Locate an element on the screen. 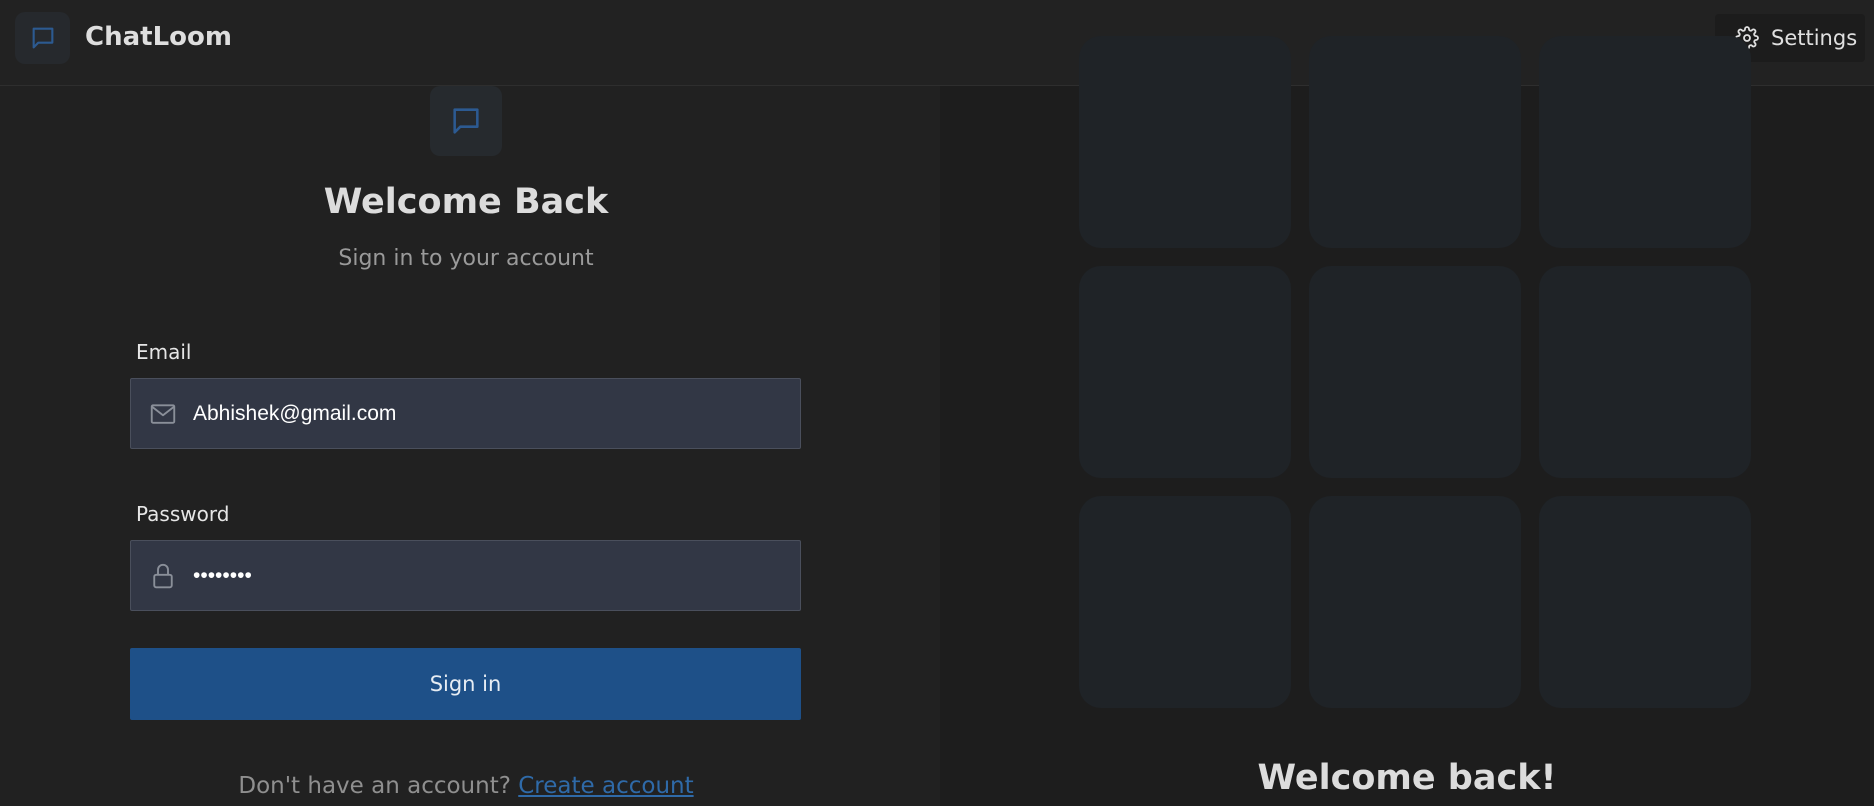 This screenshot has width=1874, height=806. create-account-link: Create account is located at coordinates (605, 786).